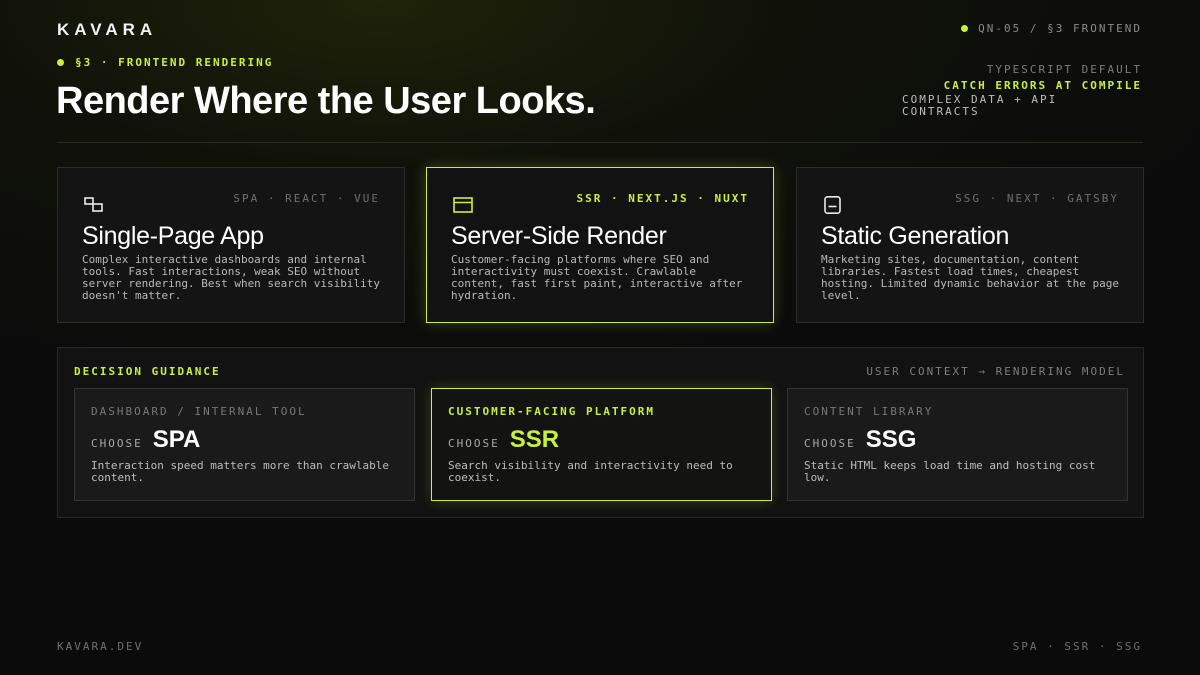 This screenshot has height=675, width=1200. Describe the element at coordinates (1077, 646) in the screenshot. I see `footer-tags: SPA · SSR · SSG` at that location.